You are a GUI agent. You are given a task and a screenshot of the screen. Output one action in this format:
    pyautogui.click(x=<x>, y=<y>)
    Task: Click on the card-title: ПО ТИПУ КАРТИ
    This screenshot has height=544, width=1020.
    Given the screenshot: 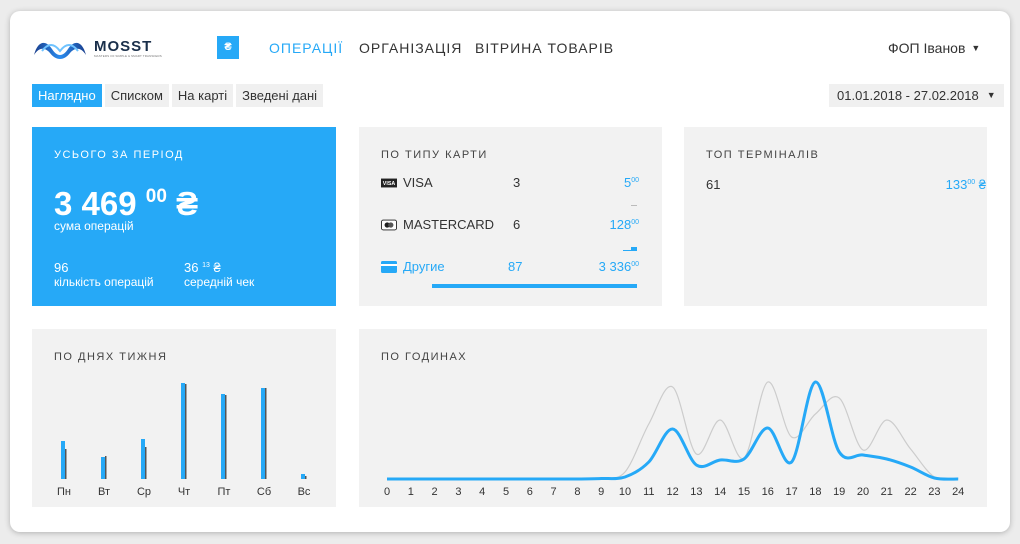 What is the action you would take?
    pyautogui.click(x=434, y=155)
    